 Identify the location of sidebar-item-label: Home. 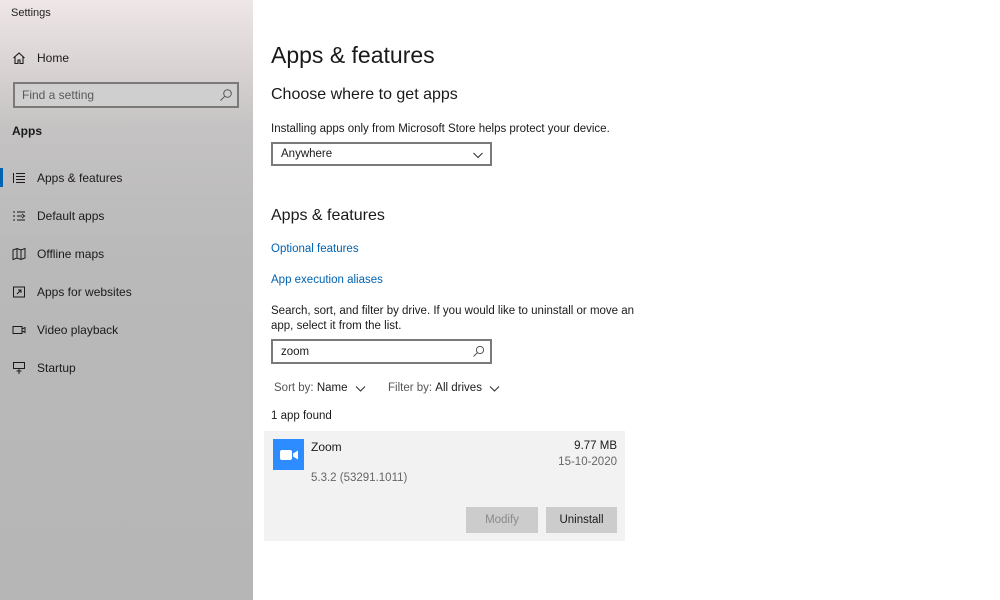
(53, 58).